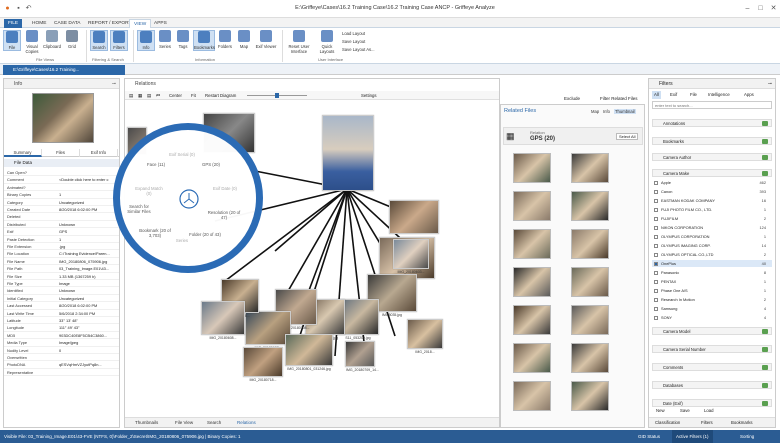 The height and width of the screenshot is (443, 780). I want to click on filter-related-files-button: Filter Related Files, so click(619, 98).